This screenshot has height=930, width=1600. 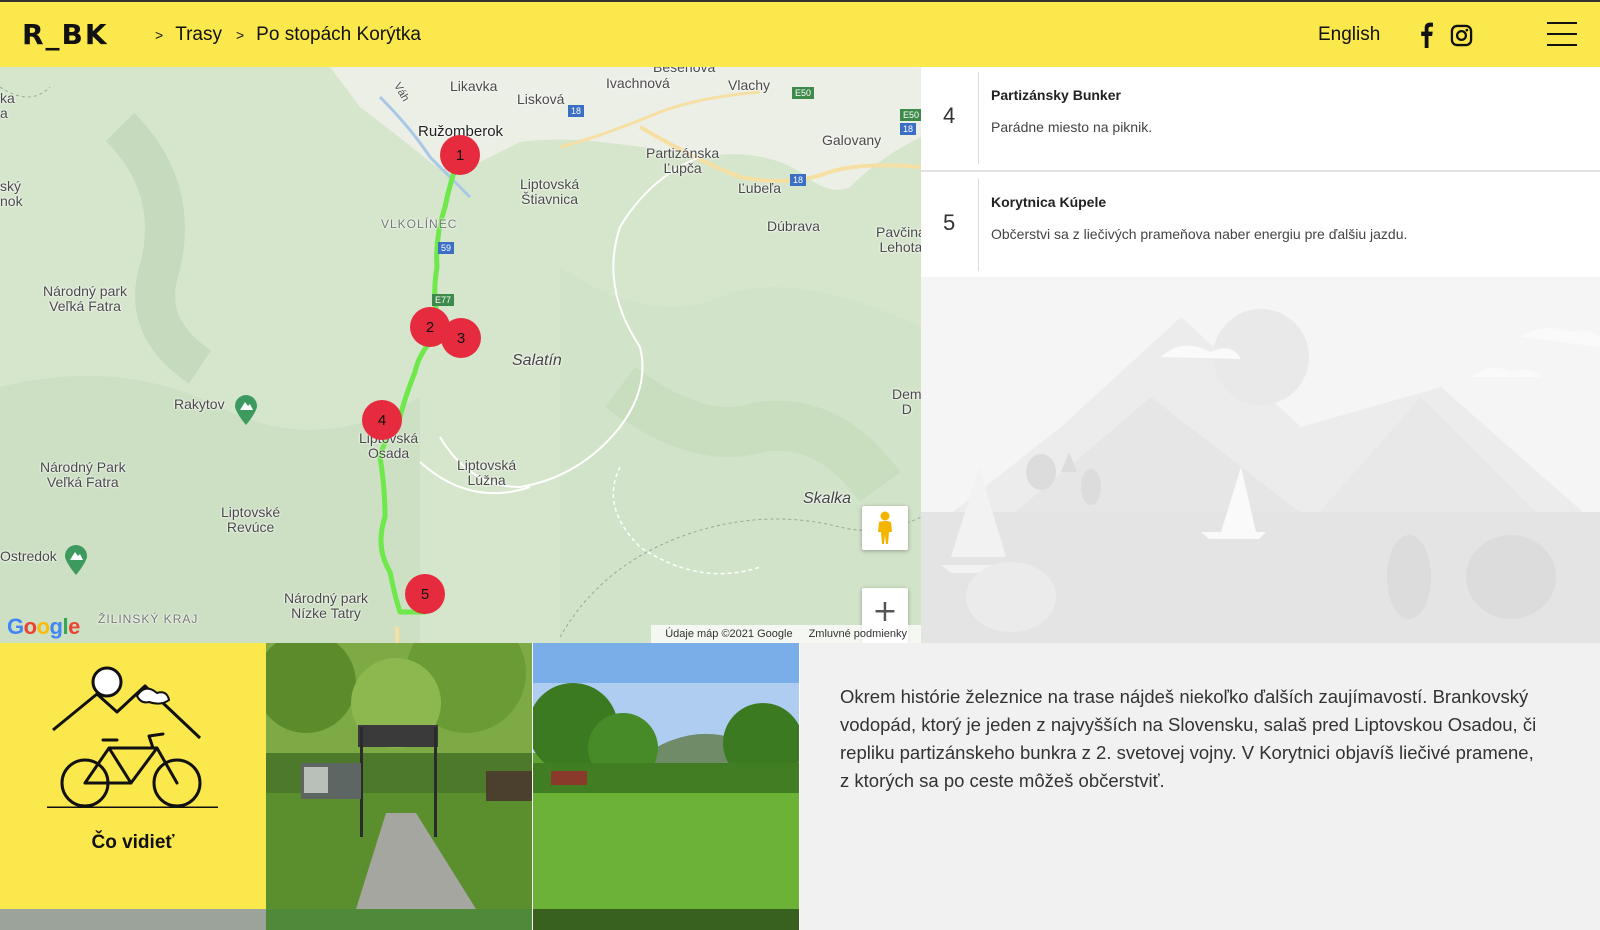 What do you see at coordinates (729, 634) in the screenshot?
I see `map-attribution: Údaje máp ©2021 Google` at bounding box center [729, 634].